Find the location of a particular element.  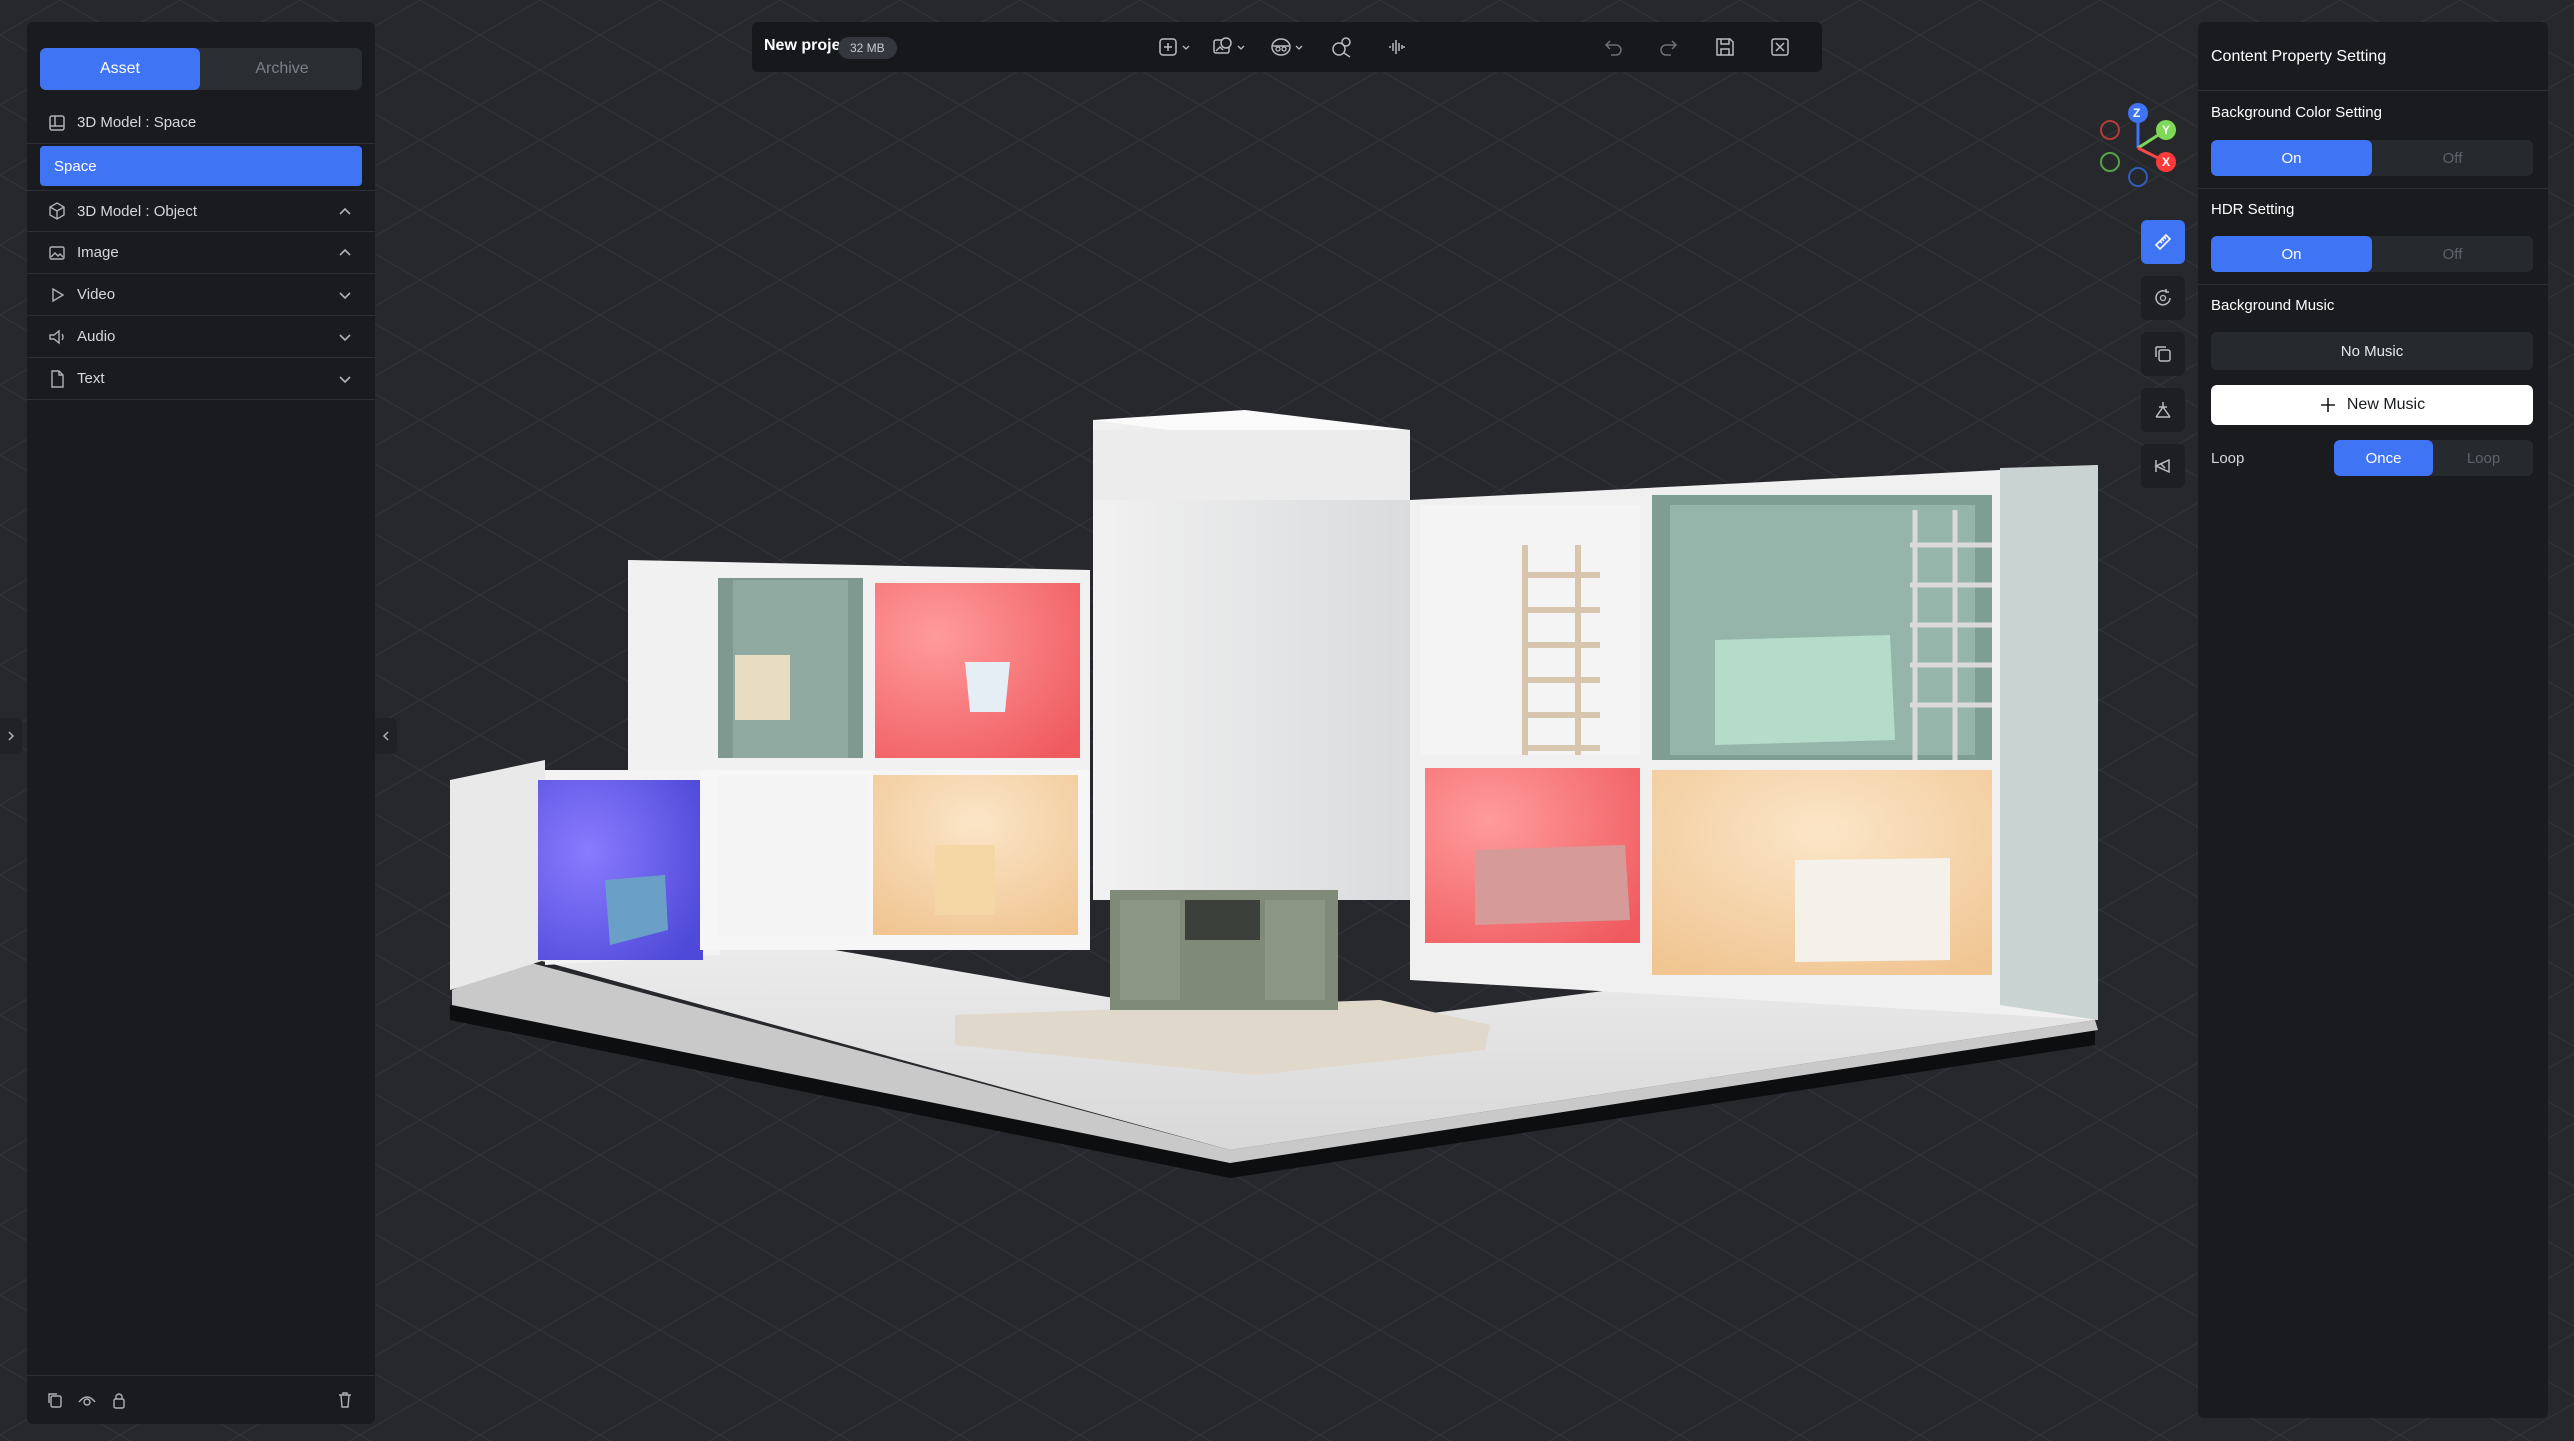

background-color-off: Off is located at coordinates (2452, 158).